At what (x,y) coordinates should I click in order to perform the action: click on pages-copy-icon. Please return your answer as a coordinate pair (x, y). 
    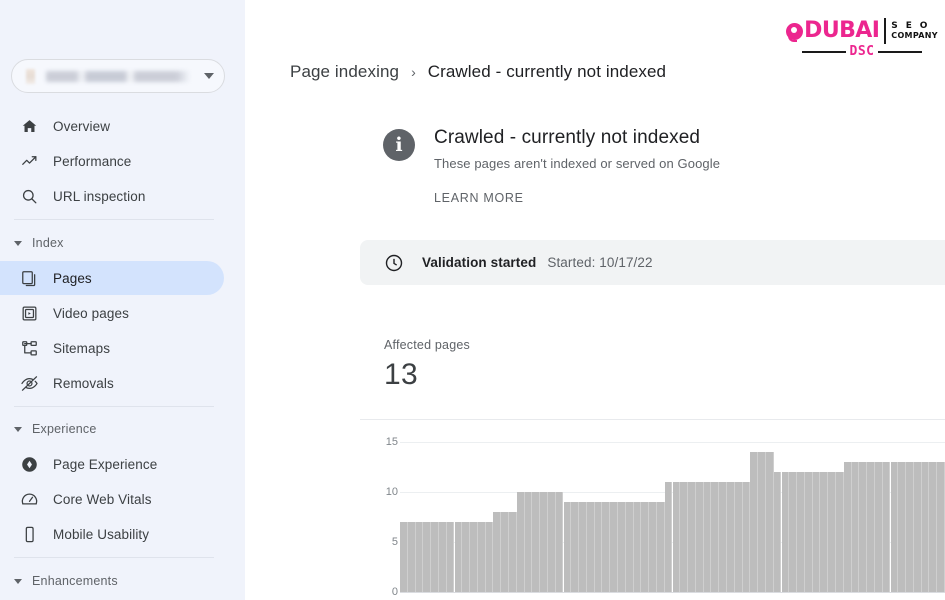
    Looking at the image, I should click on (29, 278).